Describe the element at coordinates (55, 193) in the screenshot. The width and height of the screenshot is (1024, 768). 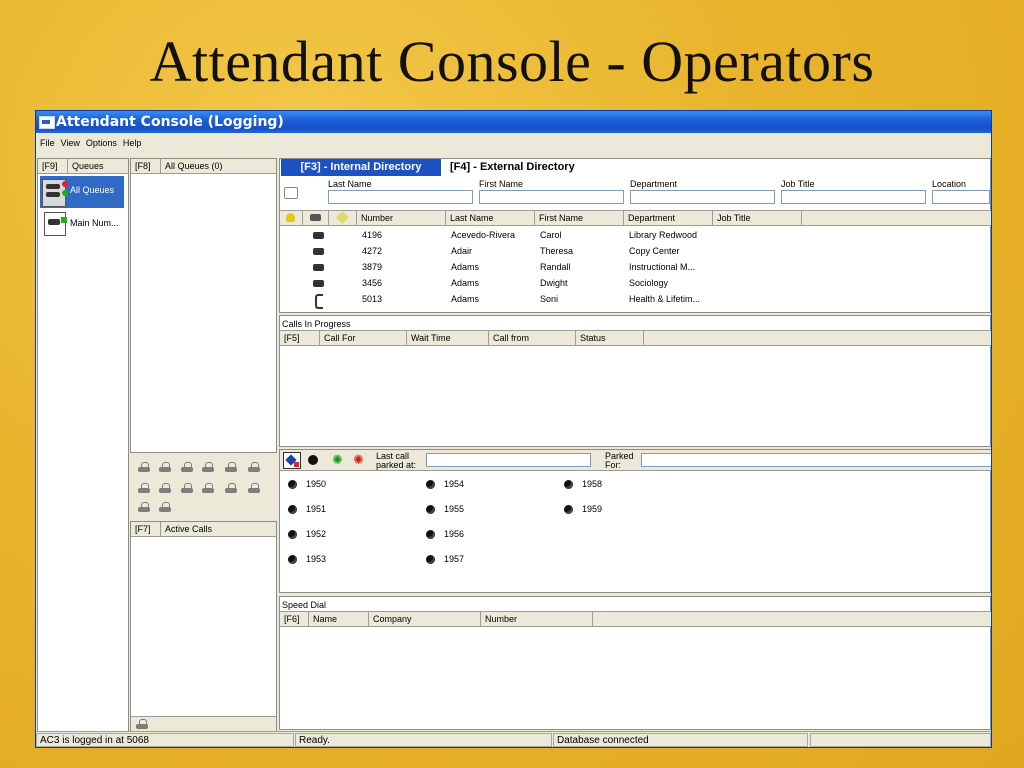
I see `queue-phone-icon` at that location.